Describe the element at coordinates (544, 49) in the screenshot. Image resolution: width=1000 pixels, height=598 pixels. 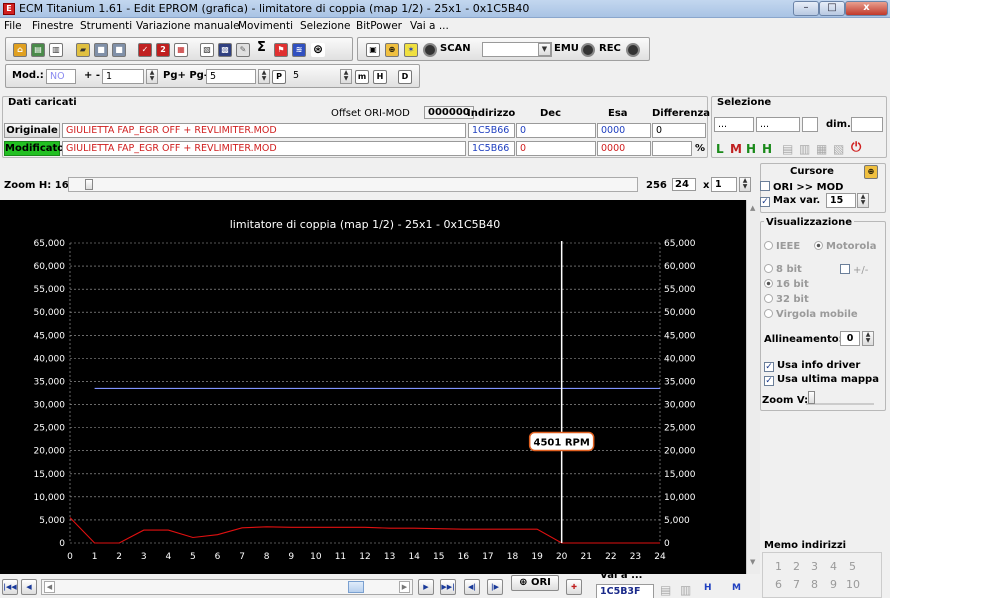
I see `chevron-down-icon: ▼` at that location.